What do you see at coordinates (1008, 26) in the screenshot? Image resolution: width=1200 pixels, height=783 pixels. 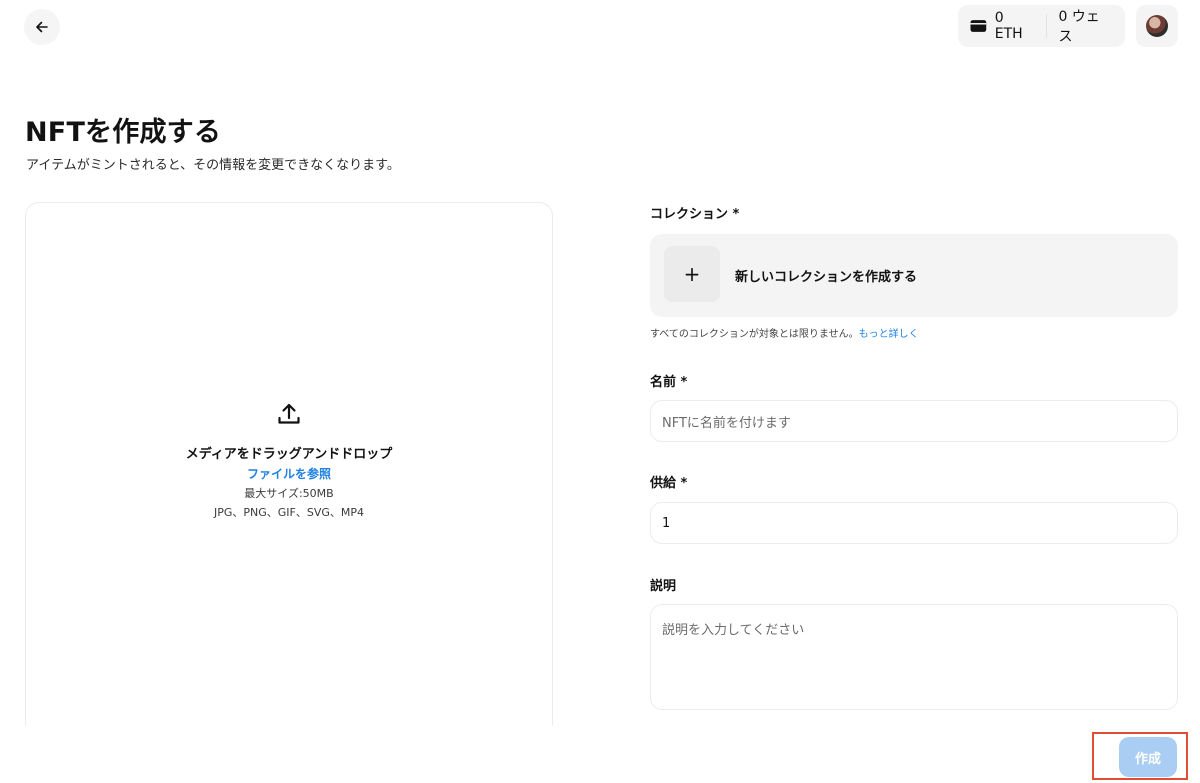 I see `eth-balance: 0 ETH` at bounding box center [1008, 26].